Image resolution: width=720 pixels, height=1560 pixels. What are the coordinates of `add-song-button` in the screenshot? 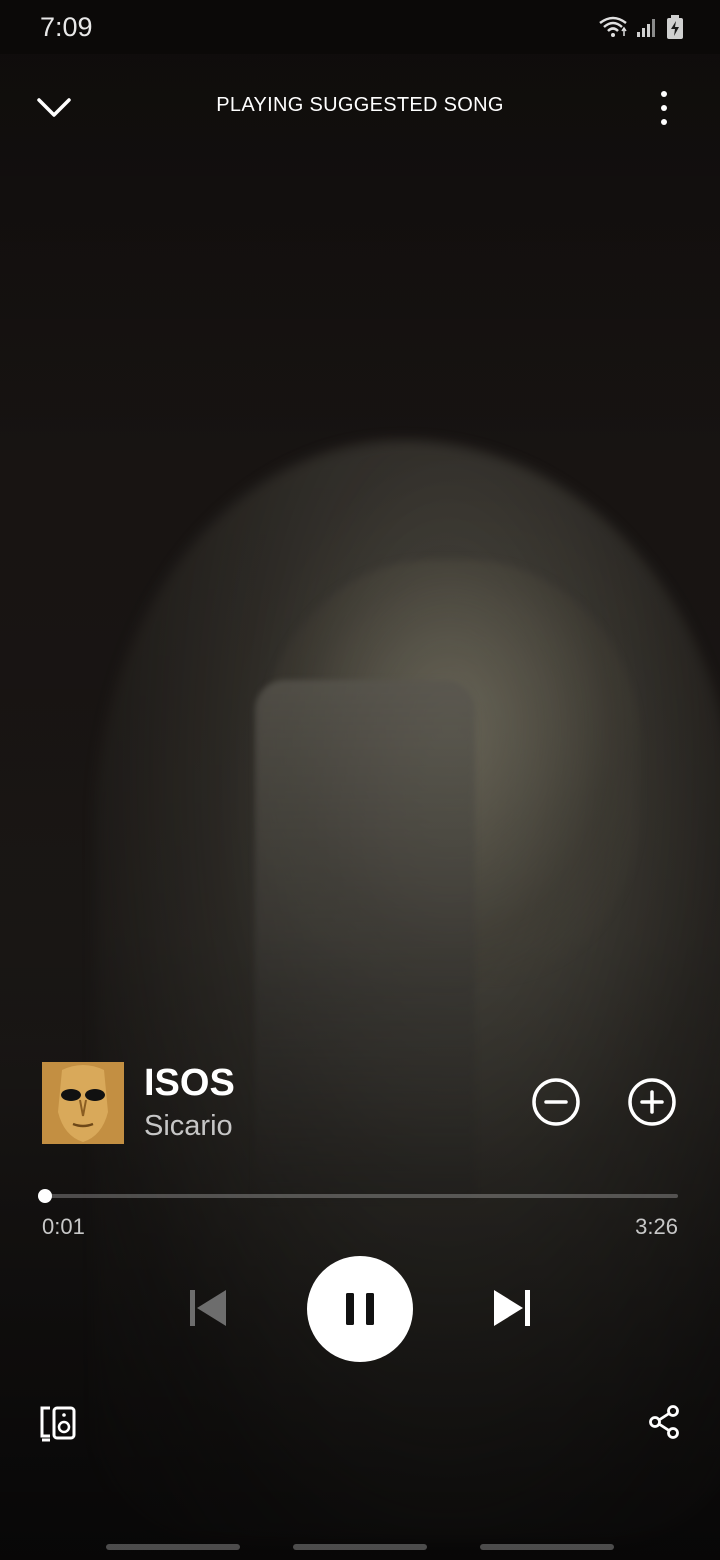 It's located at (652, 1102).